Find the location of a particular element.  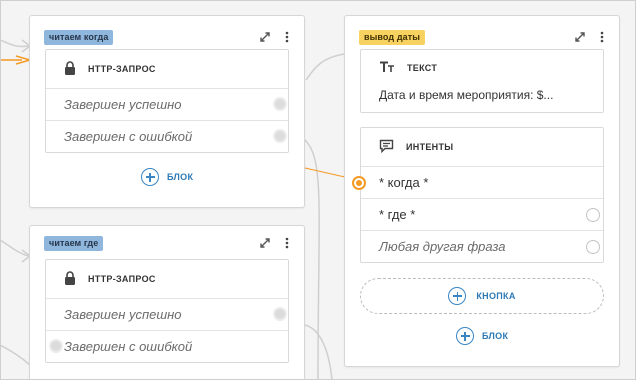

block-label: ТЕКСТ is located at coordinates (422, 68).